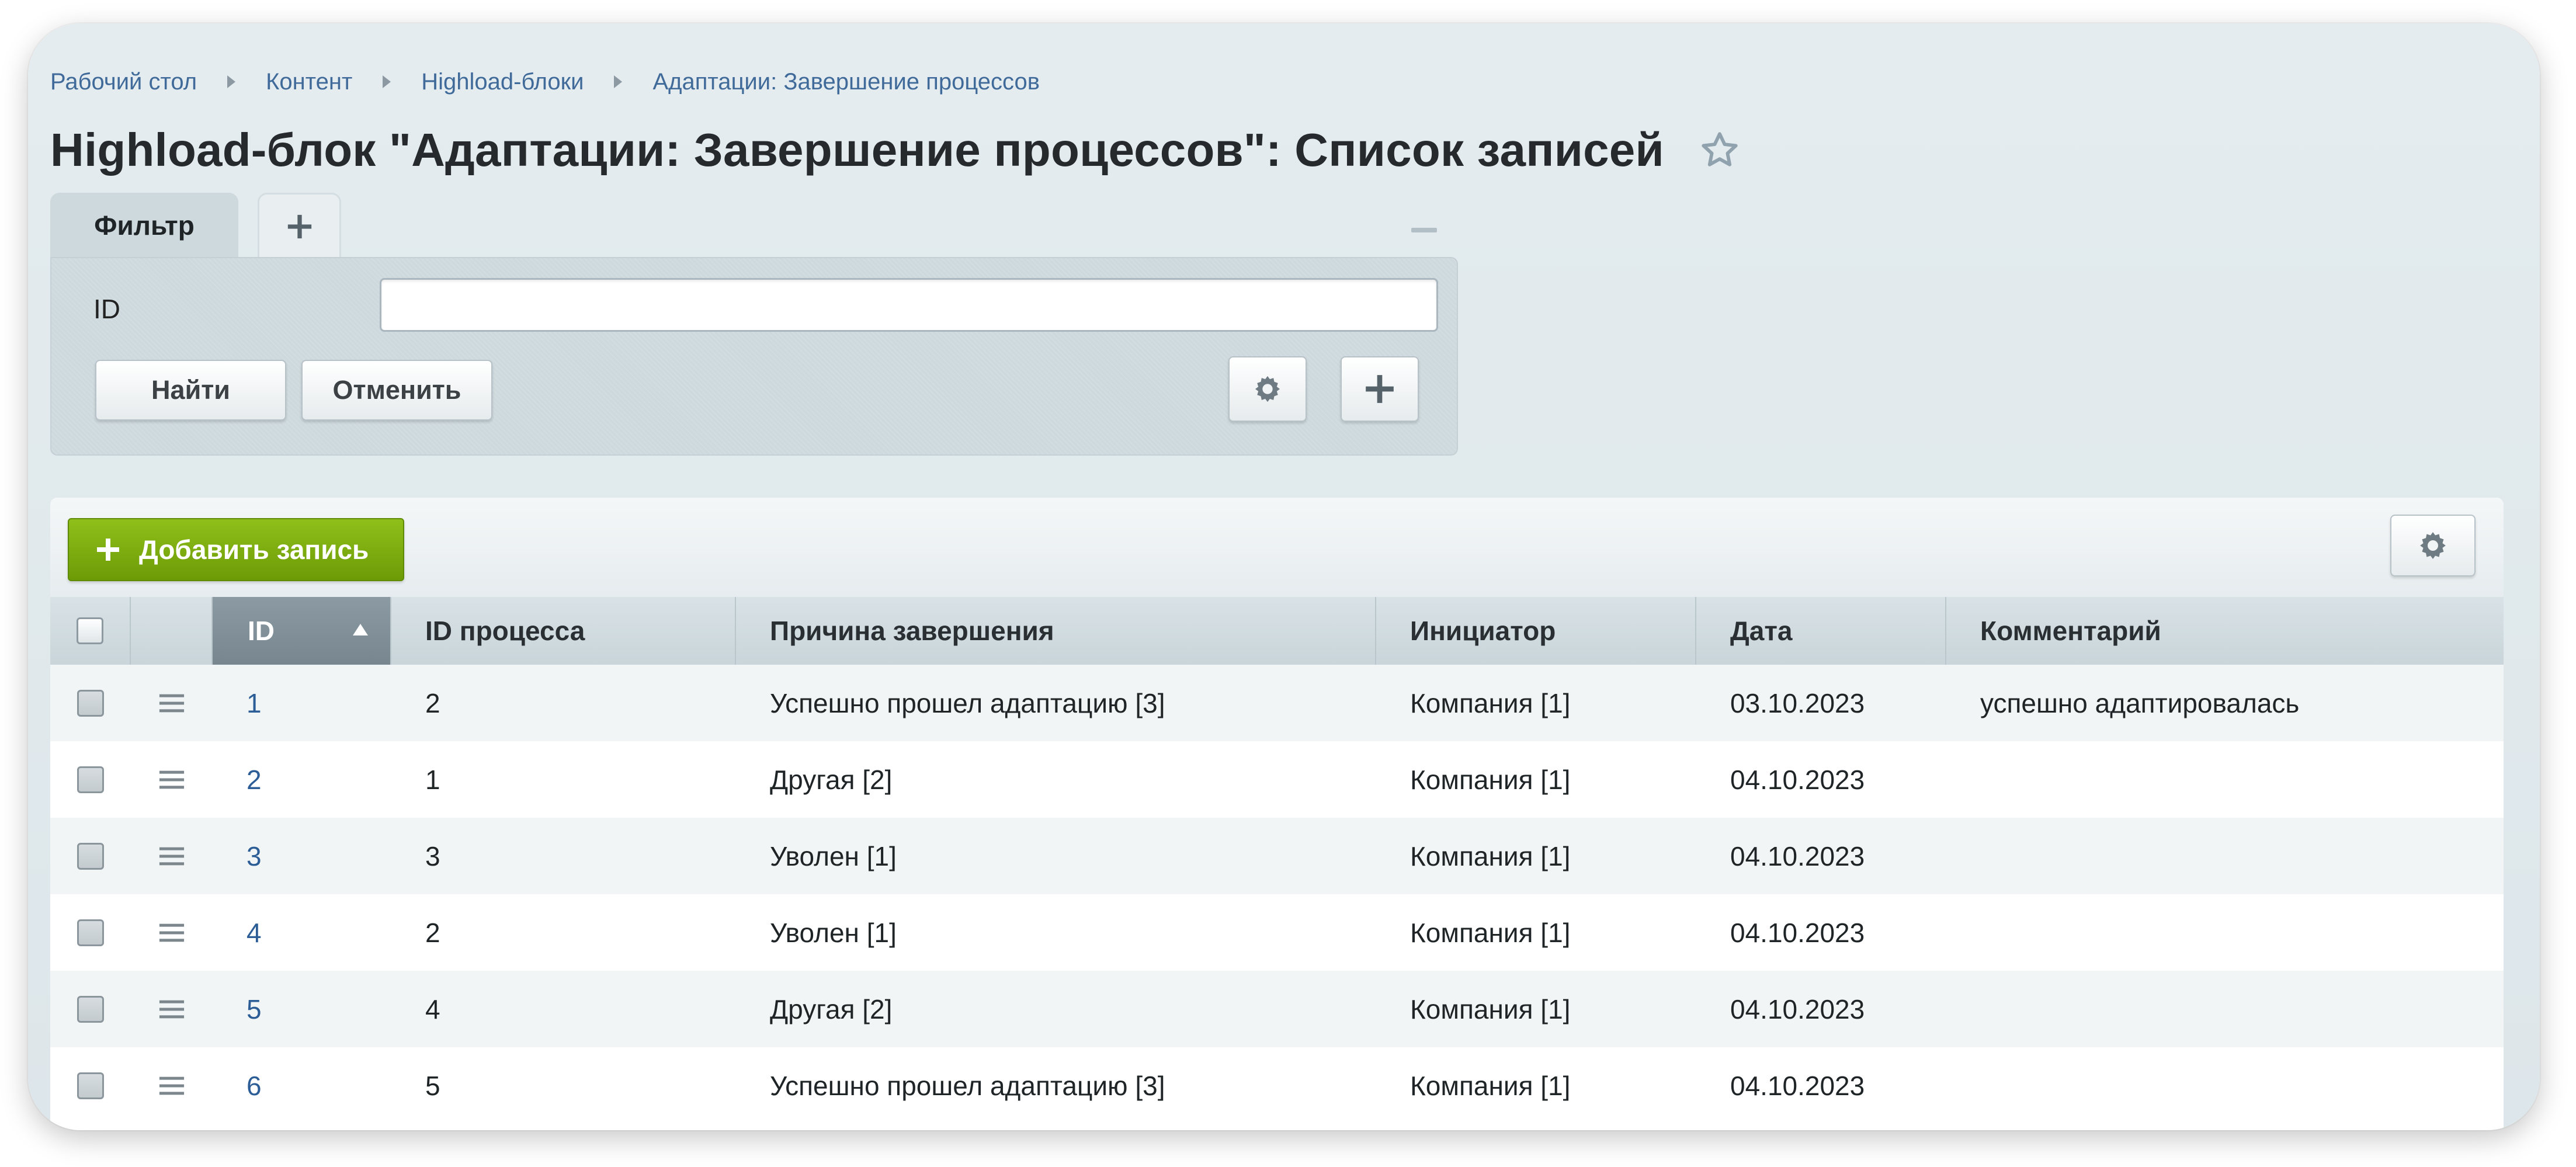  I want to click on cancel-button: Отменить, so click(397, 390).